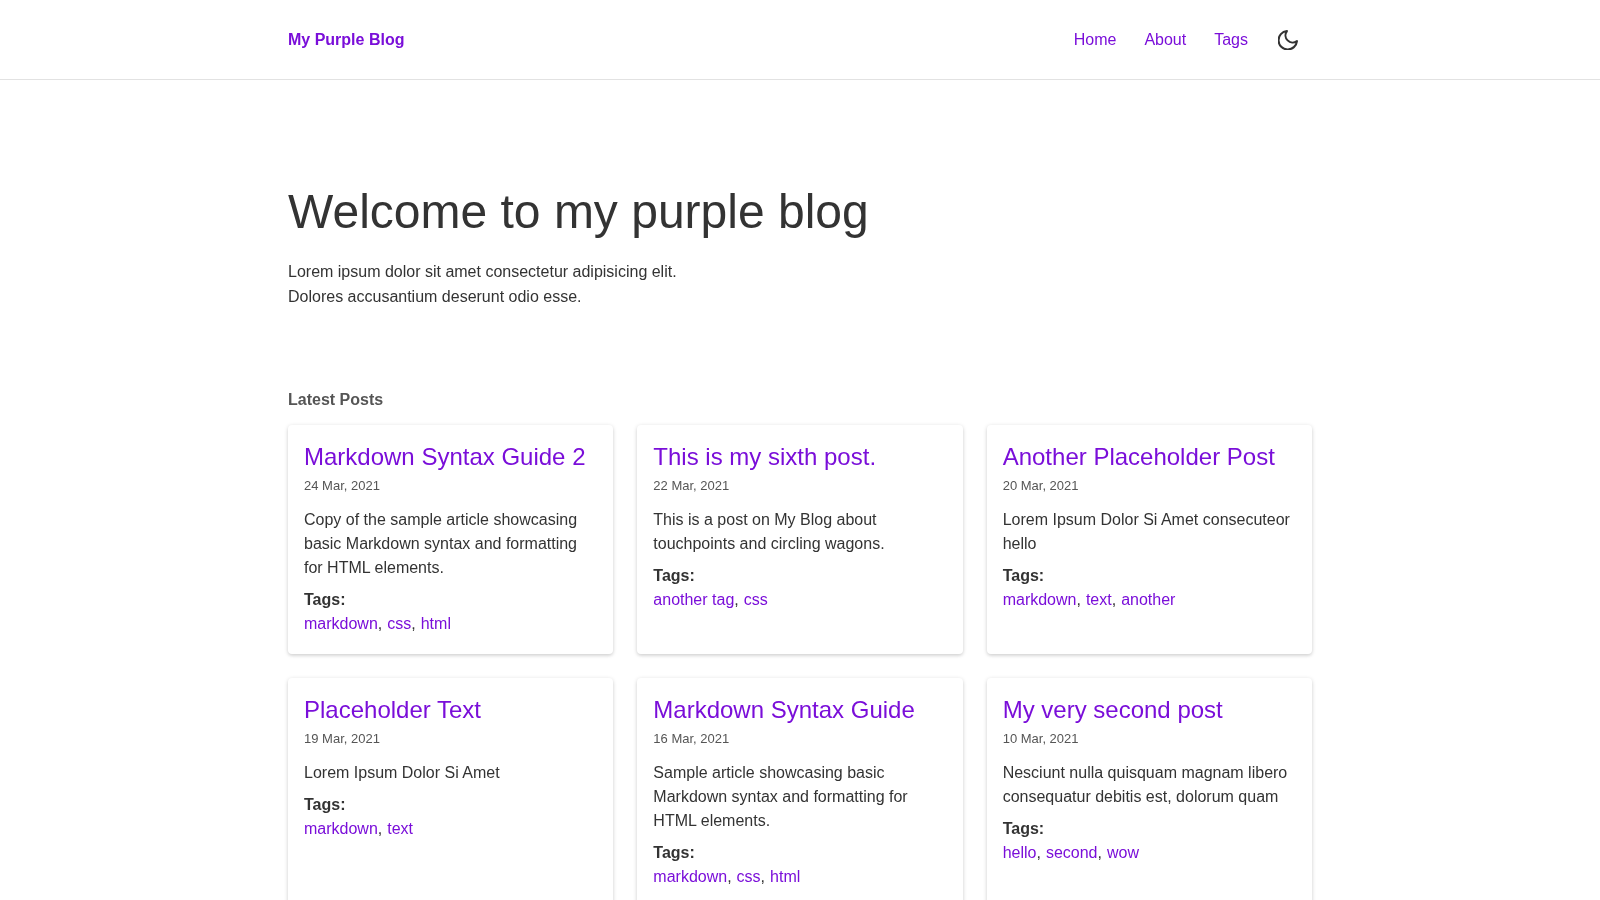 Image resolution: width=1600 pixels, height=900 pixels. What do you see at coordinates (1148, 600) in the screenshot?
I see `tag-link: another` at bounding box center [1148, 600].